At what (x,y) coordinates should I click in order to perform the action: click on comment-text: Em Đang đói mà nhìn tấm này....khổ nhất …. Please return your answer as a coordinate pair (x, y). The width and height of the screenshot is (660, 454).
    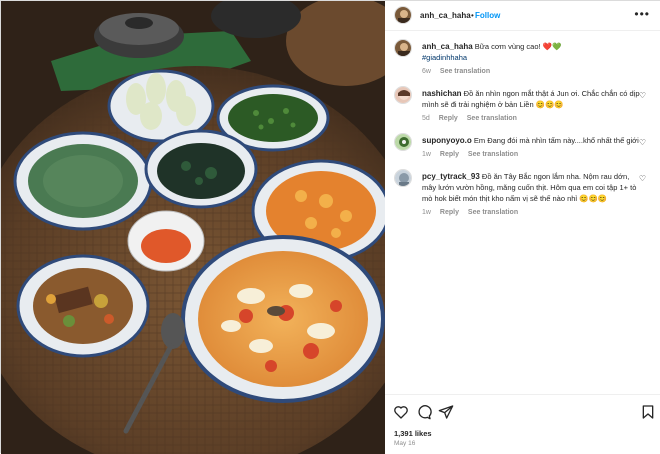
    Looking at the image, I should click on (556, 140).